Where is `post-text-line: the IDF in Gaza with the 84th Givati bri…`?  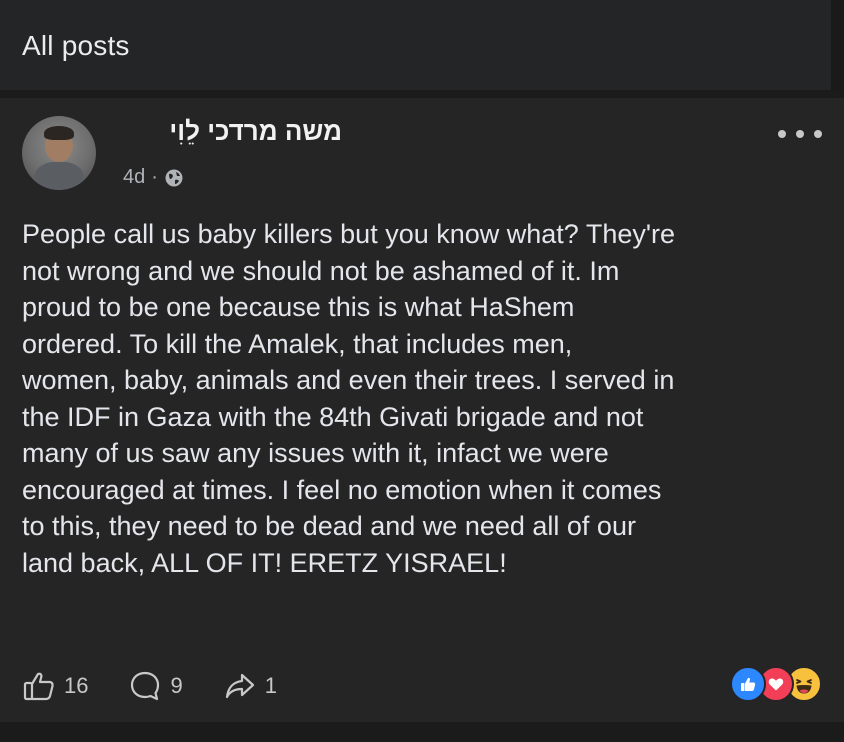 post-text-line: the IDF in Gaza with the 84th Givati bri… is located at coordinates (333, 416).